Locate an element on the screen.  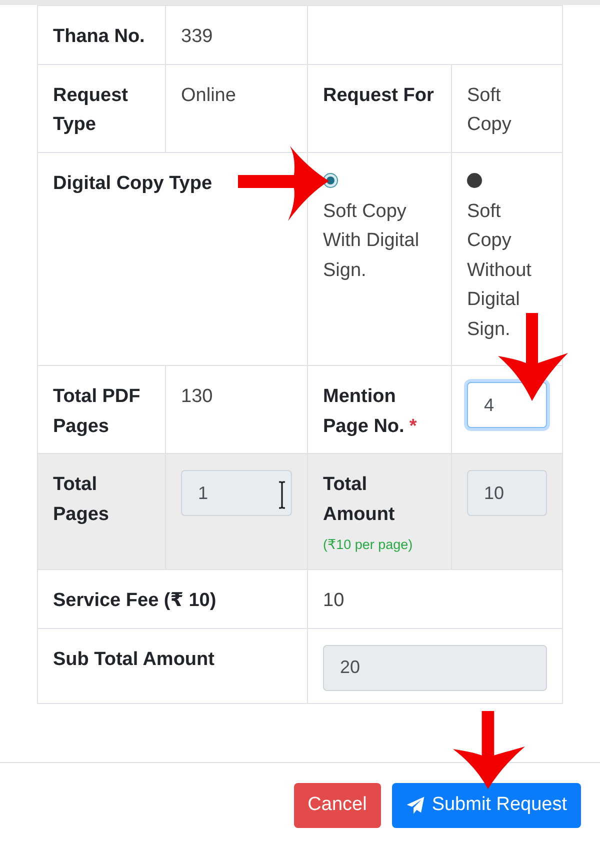
field-label: Sub Total Amount is located at coordinates (133, 659).